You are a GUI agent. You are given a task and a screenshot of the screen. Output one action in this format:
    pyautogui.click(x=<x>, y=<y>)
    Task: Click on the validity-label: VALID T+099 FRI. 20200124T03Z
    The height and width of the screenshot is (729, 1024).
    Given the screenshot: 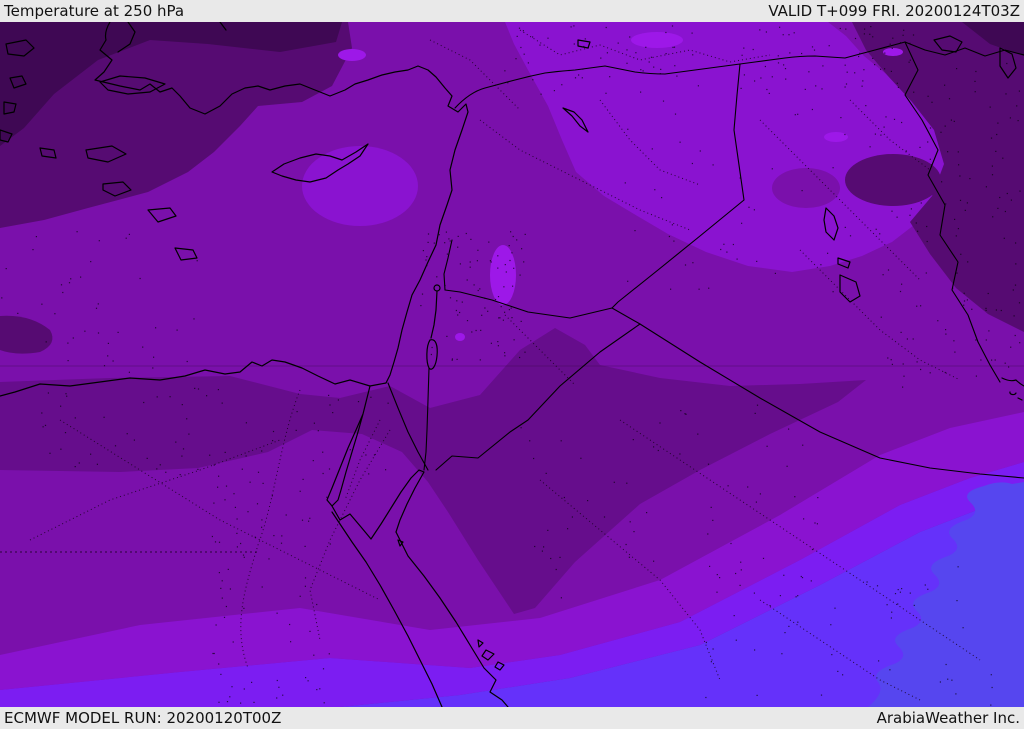 What is the action you would take?
    pyautogui.click(x=894, y=11)
    